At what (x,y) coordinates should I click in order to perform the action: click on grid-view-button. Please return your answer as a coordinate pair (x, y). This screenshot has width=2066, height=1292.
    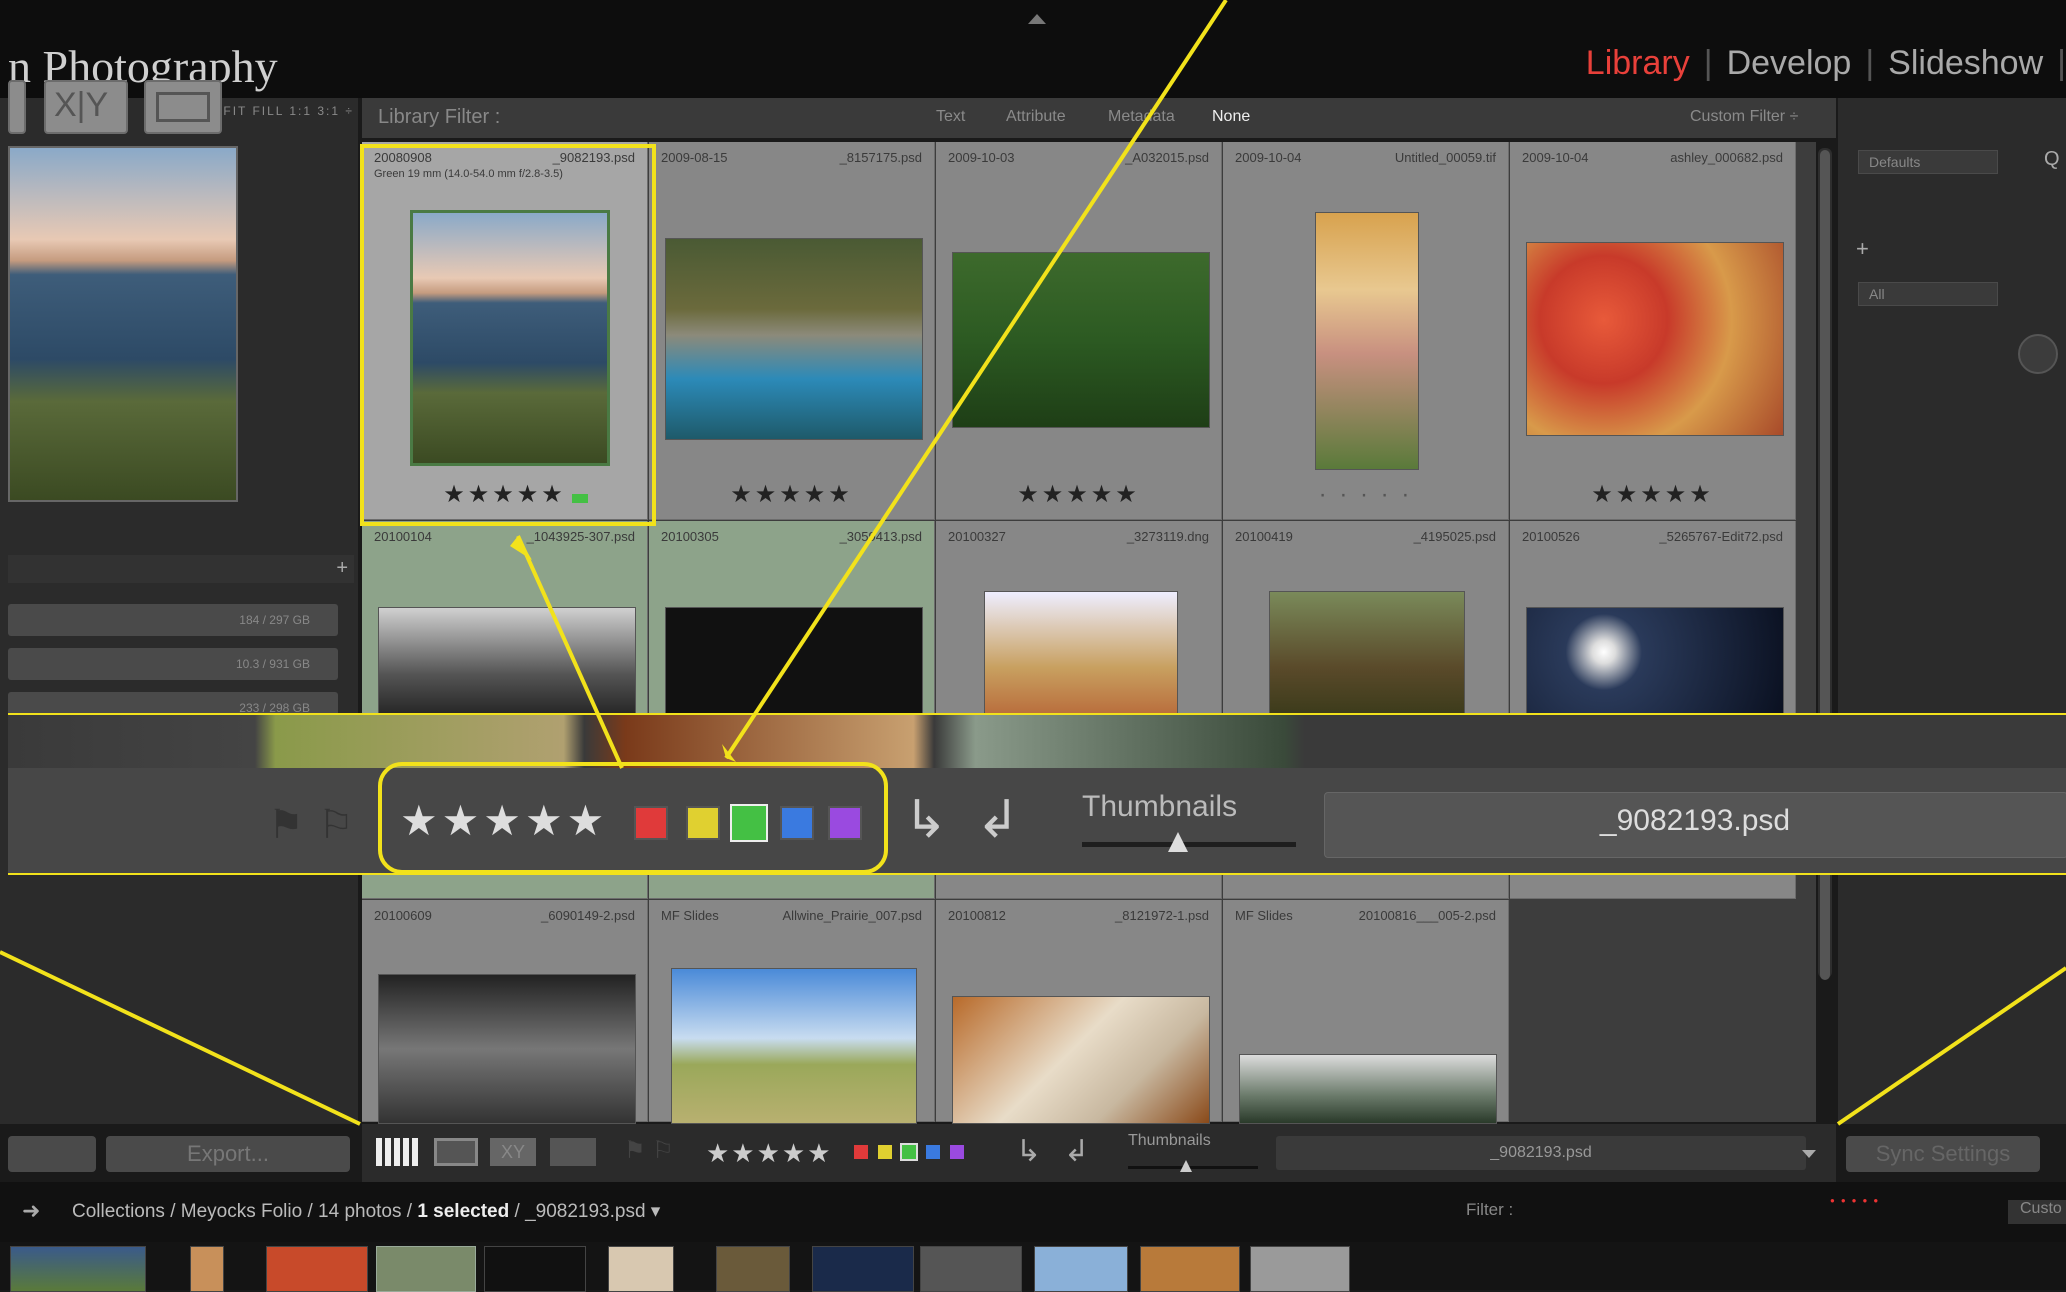
    Looking at the image, I should click on (17, 107).